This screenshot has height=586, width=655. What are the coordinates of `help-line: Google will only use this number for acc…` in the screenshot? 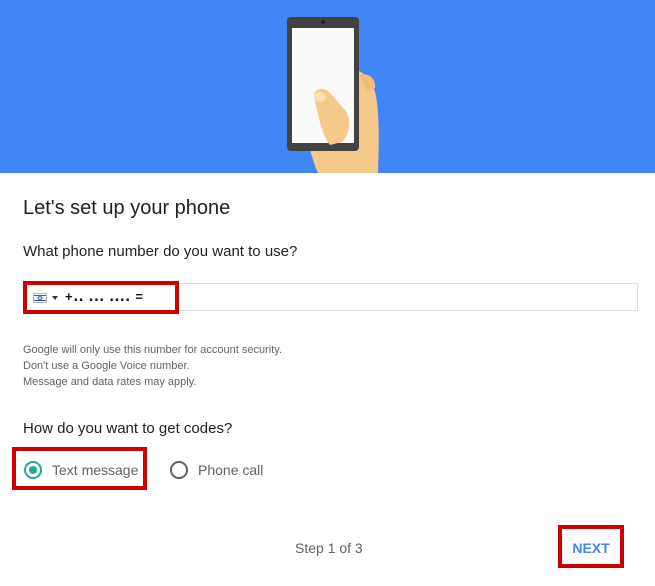 It's located at (153, 350).